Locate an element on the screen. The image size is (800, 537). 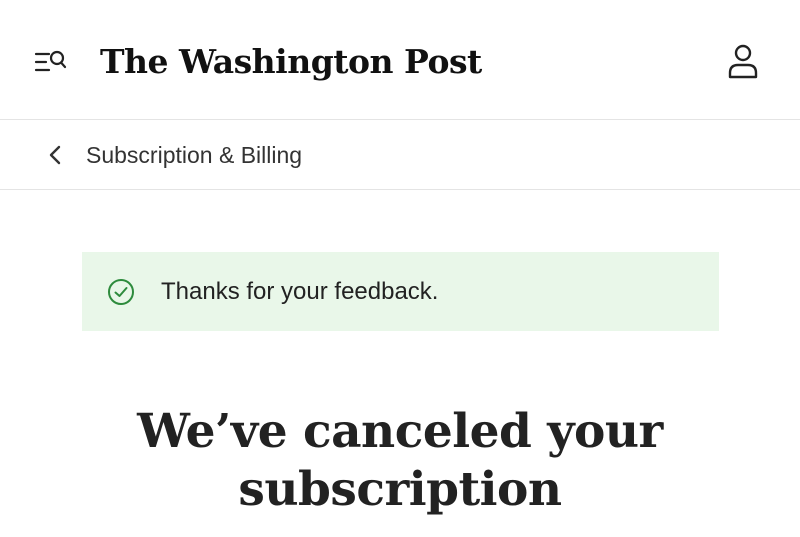
back-button is located at coordinates (56, 155).